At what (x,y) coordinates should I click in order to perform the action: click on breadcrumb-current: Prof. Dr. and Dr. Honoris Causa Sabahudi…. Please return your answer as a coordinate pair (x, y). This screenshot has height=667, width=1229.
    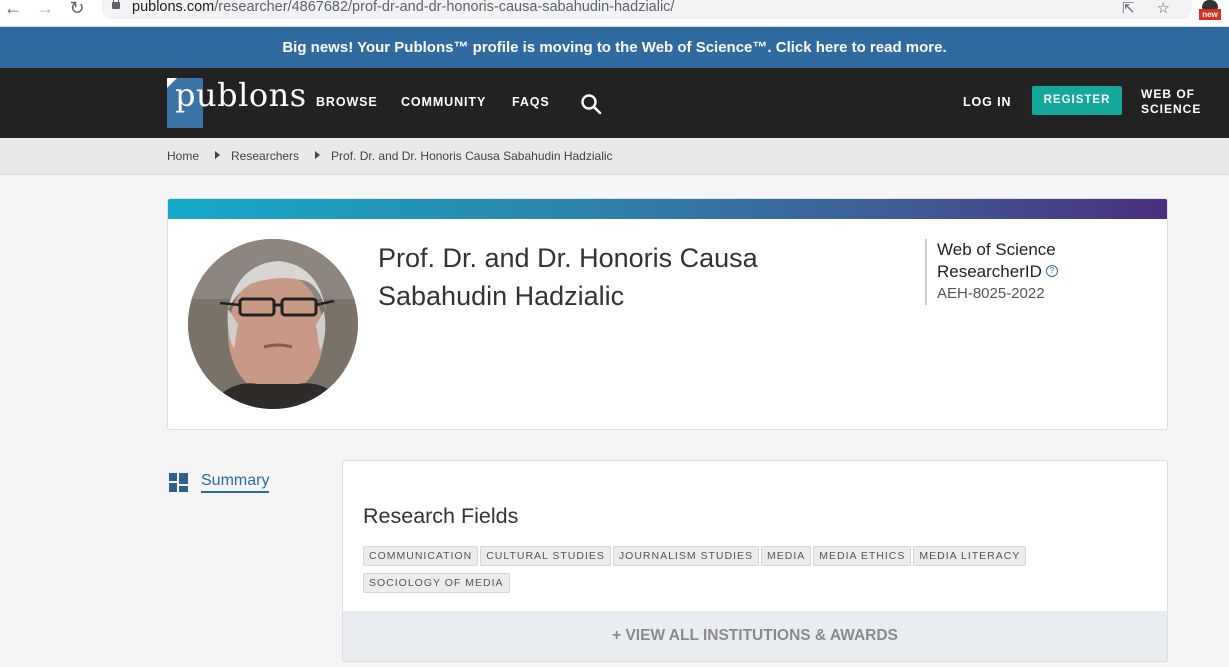
    Looking at the image, I should click on (472, 156).